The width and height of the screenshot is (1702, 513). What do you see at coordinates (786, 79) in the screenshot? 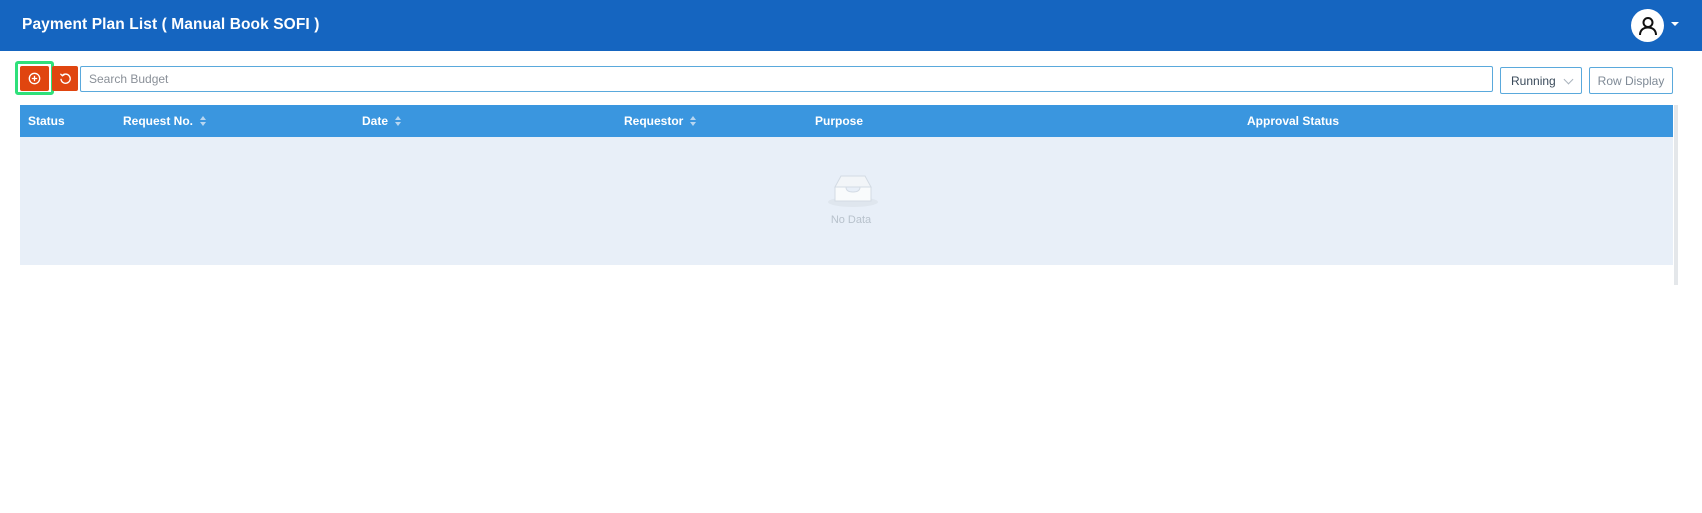
I see `search-input` at bounding box center [786, 79].